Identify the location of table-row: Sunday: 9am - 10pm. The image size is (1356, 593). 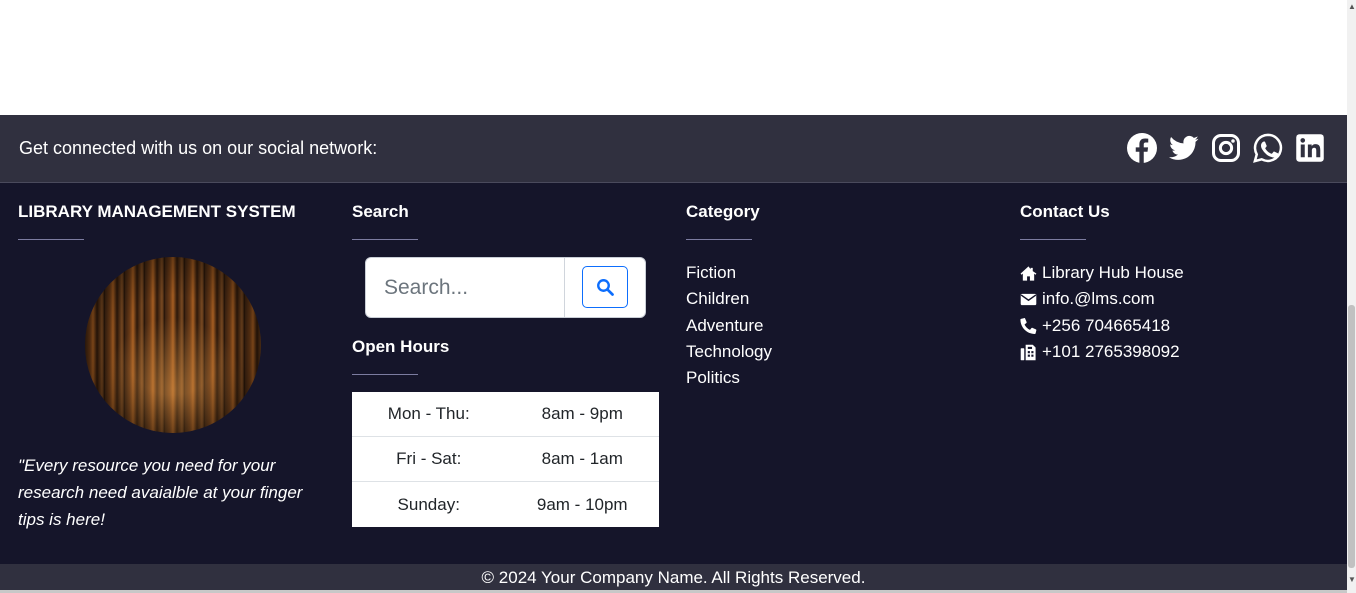
(505, 504).